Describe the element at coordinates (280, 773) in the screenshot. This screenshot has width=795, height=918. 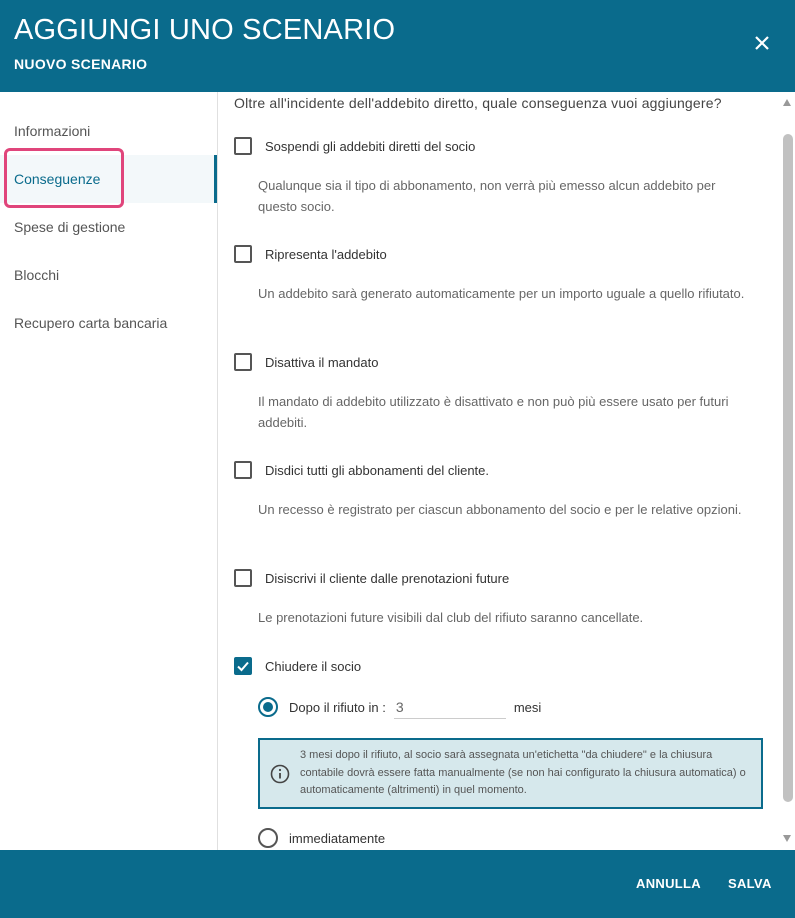
I see `info-icon` at that location.